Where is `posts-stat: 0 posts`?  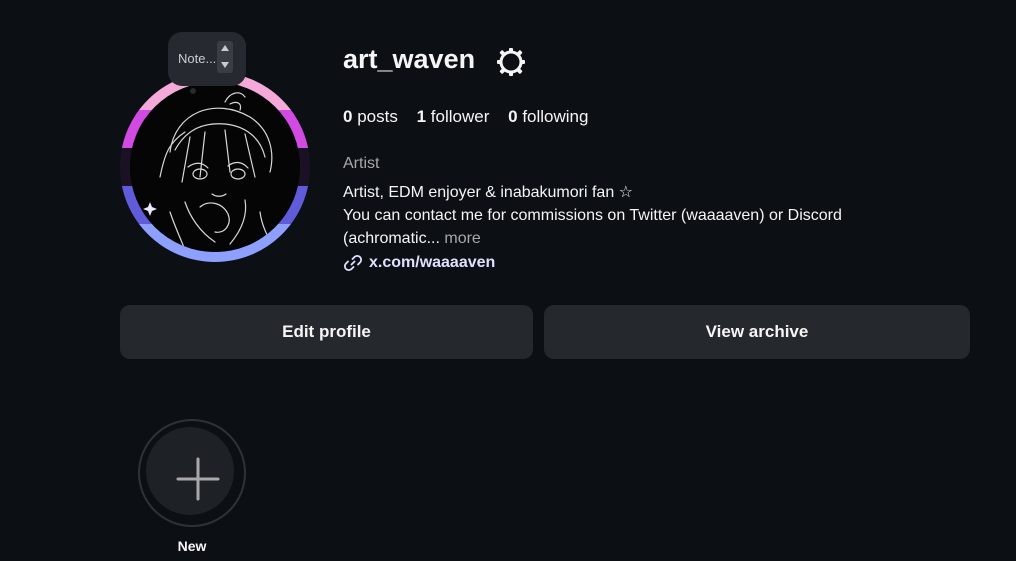 posts-stat: 0 posts is located at coordinates (370, 117).